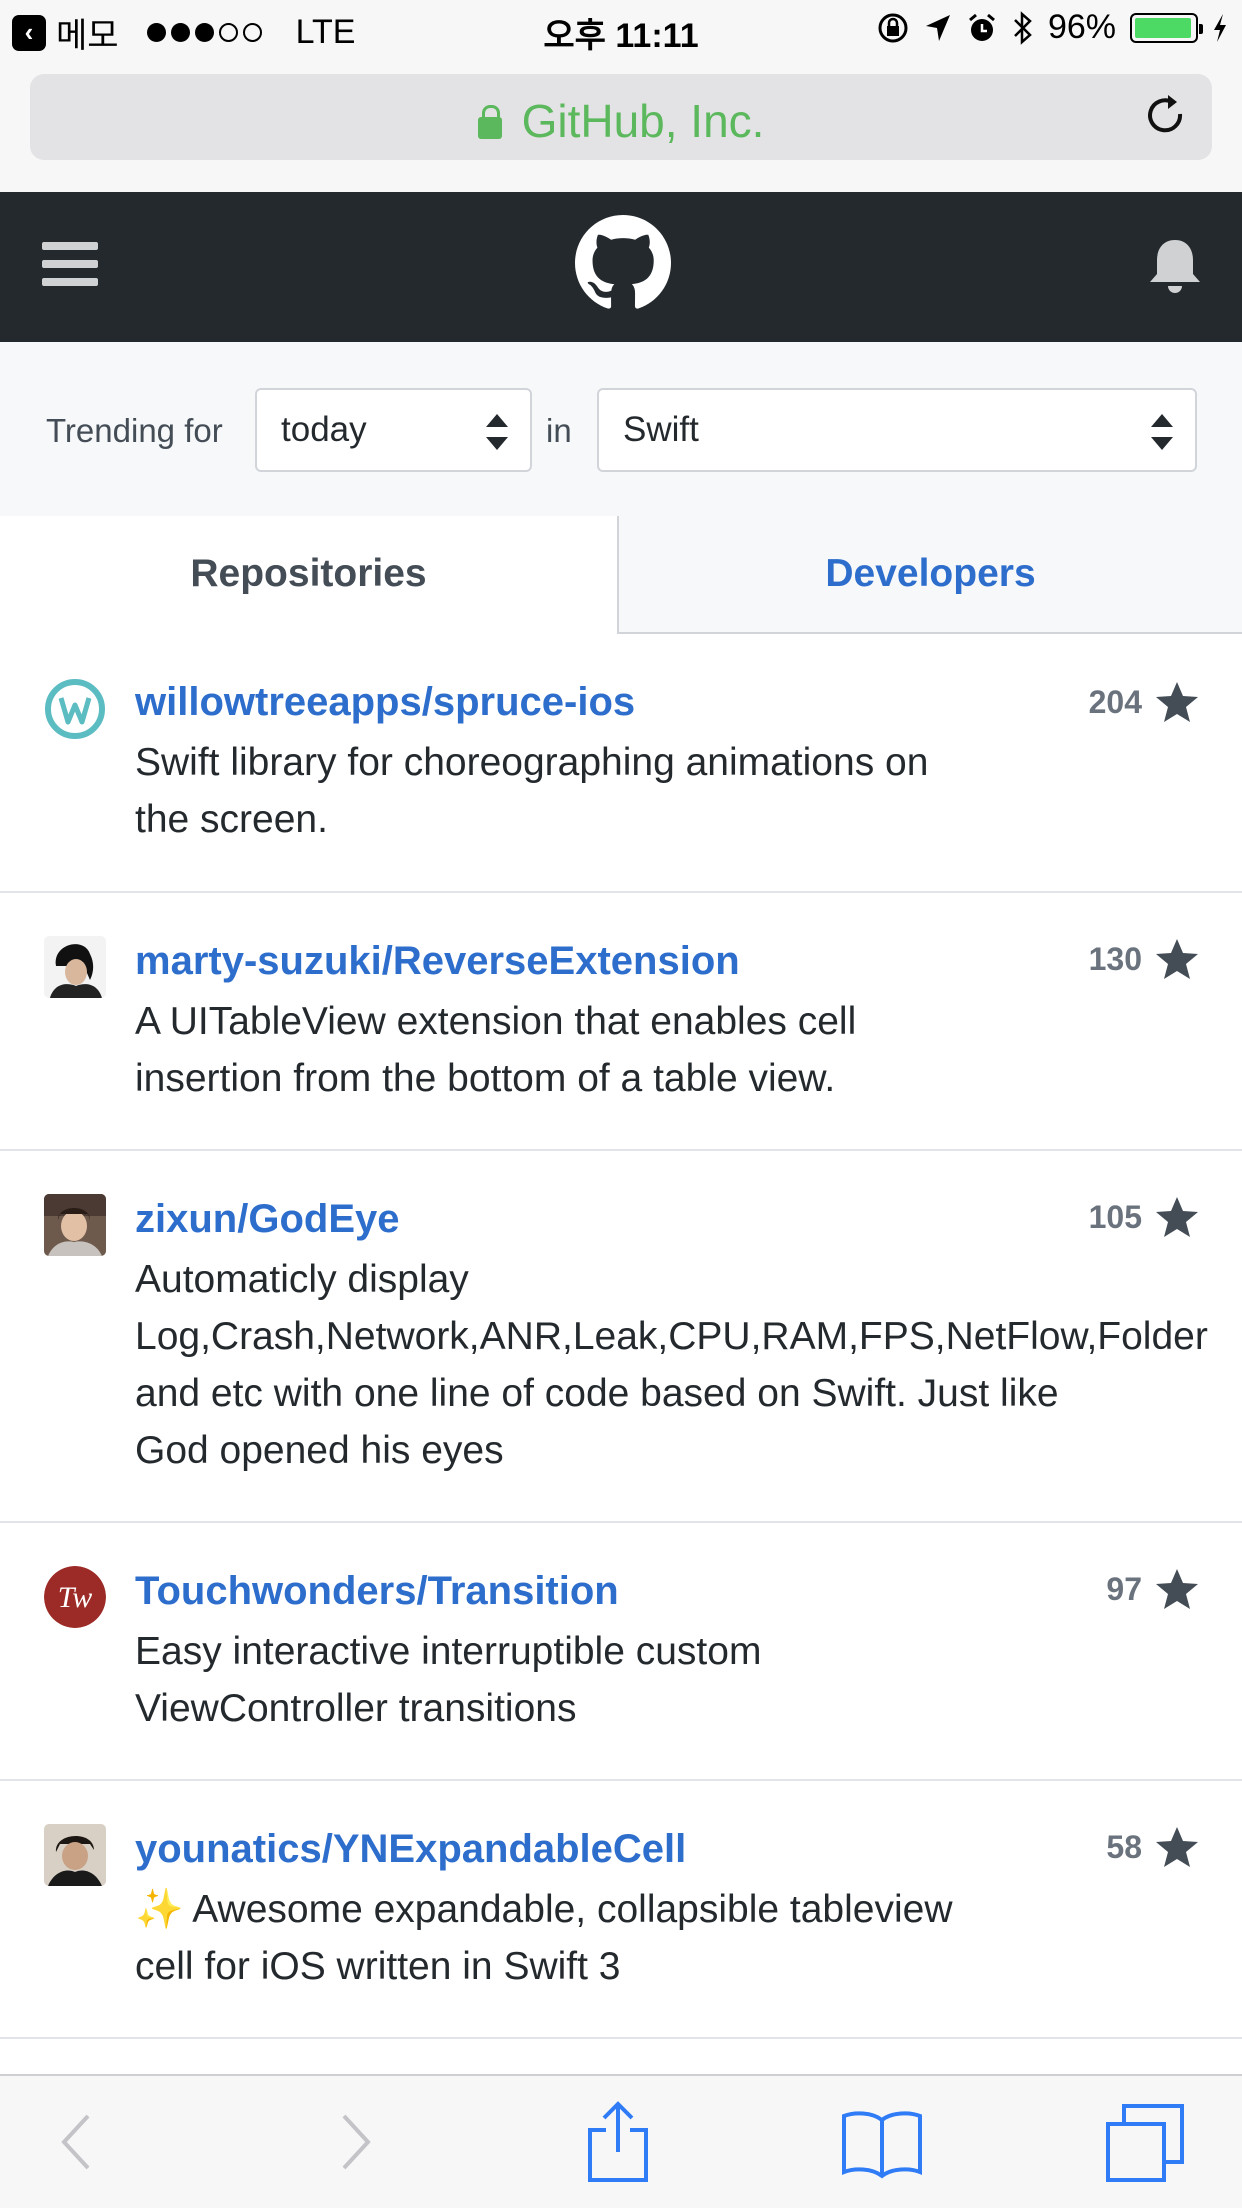 This screenshot has width=1242, height=2208. I want to click on repo-description-line: the screen., so click(231, 819).